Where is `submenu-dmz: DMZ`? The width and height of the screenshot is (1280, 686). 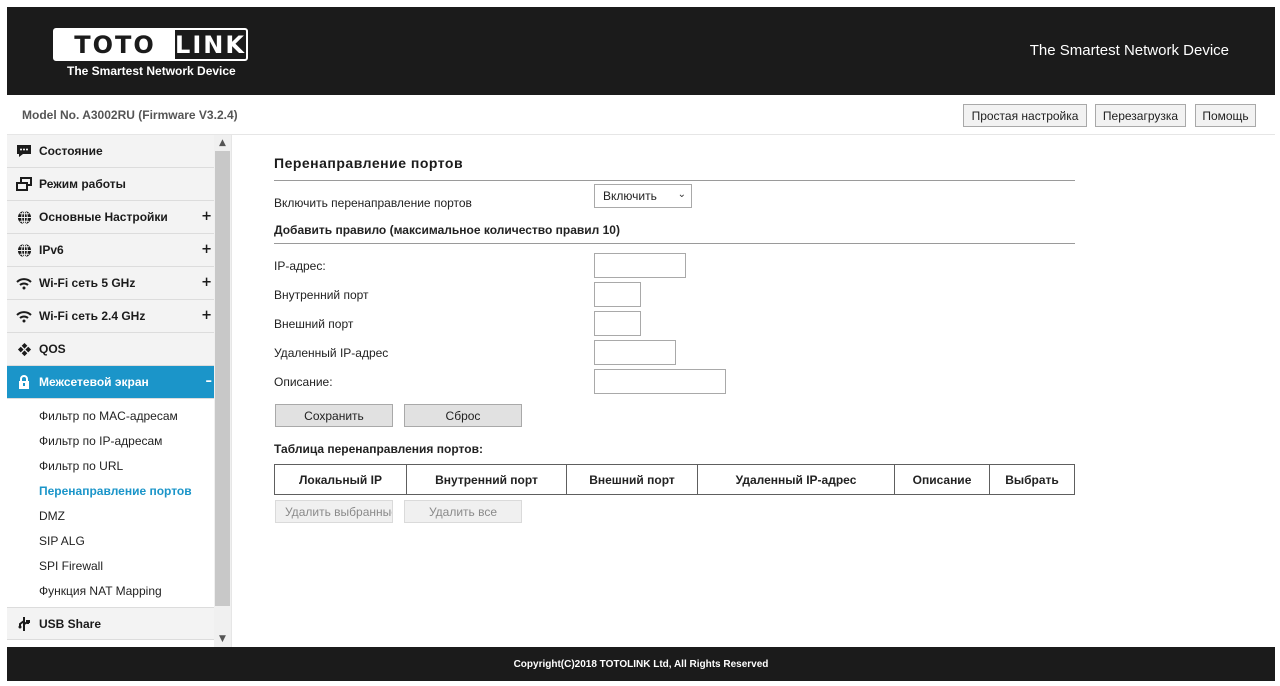
submenu-dmz: DMZ is located at coordinates (110, 515).